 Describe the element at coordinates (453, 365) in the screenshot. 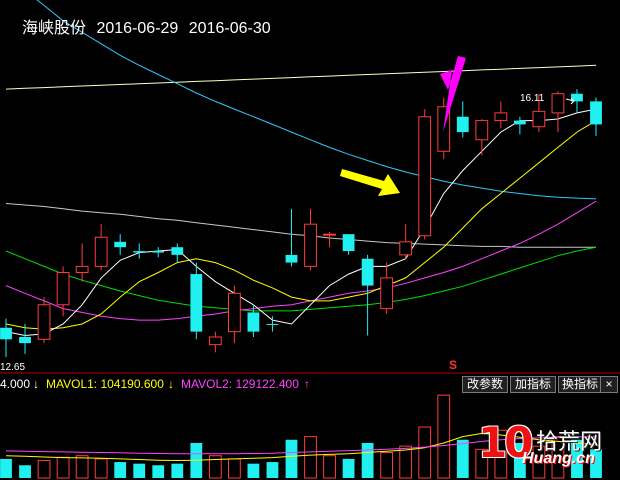

I see `sell-signal-marker: S` at that location.